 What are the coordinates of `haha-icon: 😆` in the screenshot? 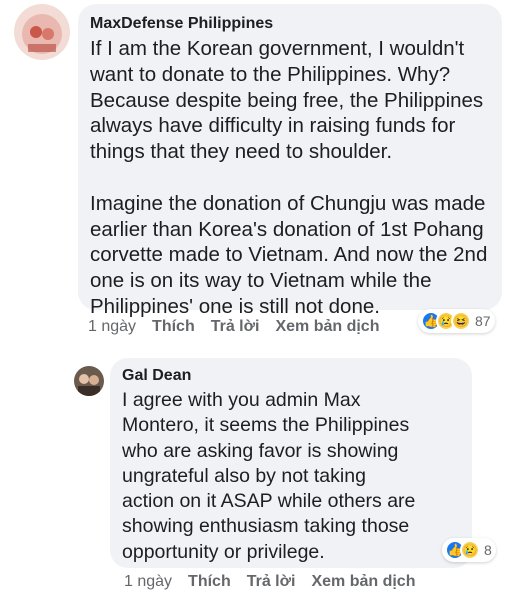 It's located at (461, 321).